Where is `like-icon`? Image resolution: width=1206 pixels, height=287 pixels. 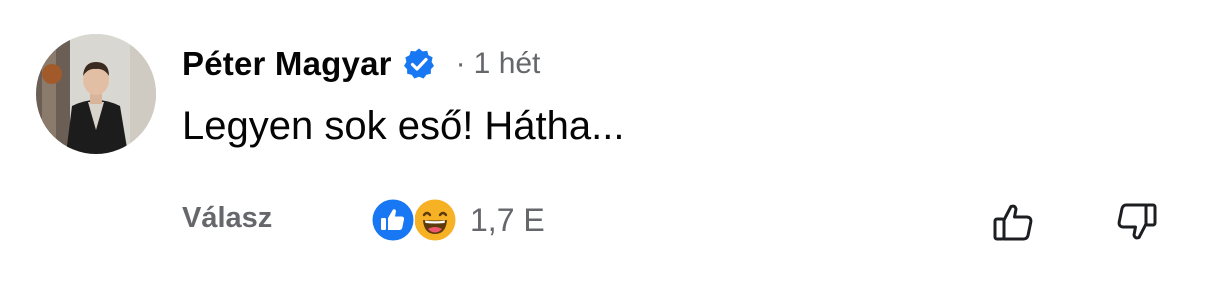 like-icon is located at coordinates (393, 220).